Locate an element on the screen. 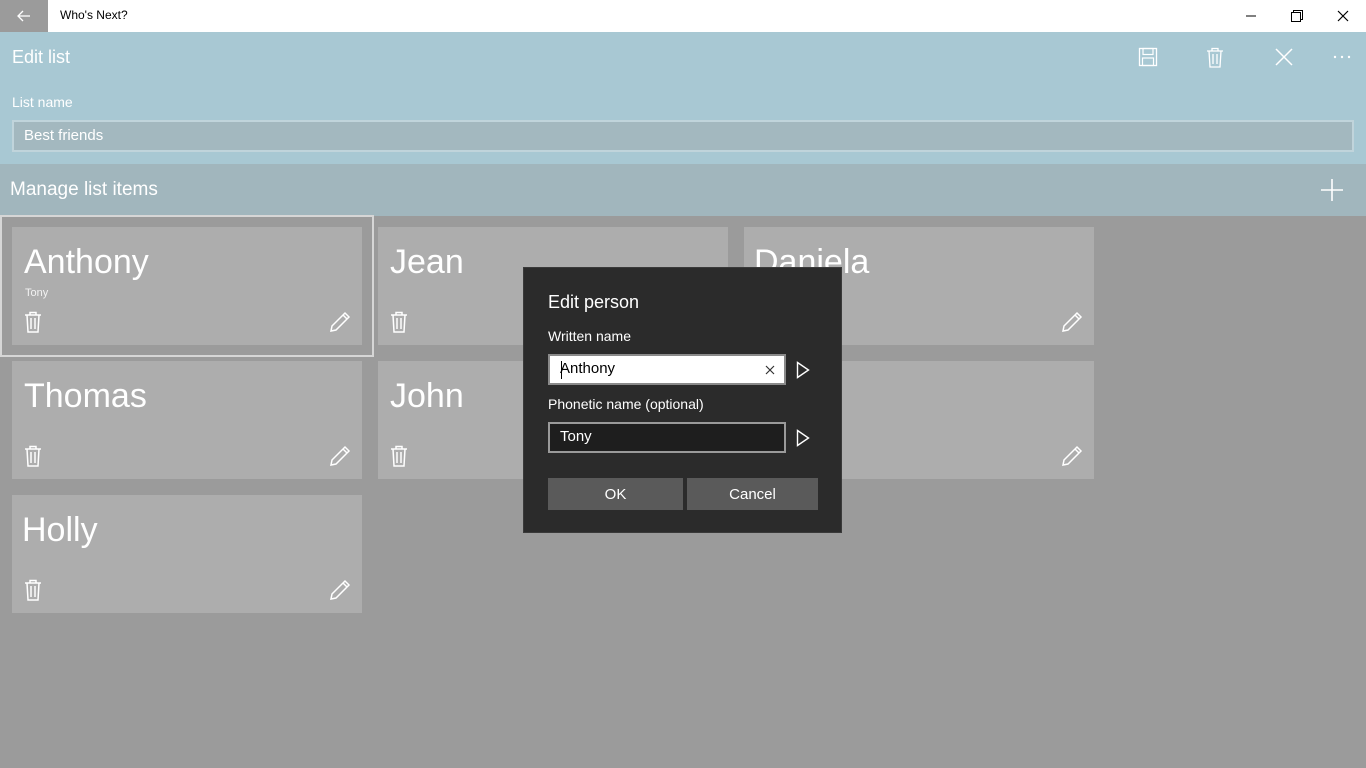  arrow-left-icon is located at coordinates (23, 16).